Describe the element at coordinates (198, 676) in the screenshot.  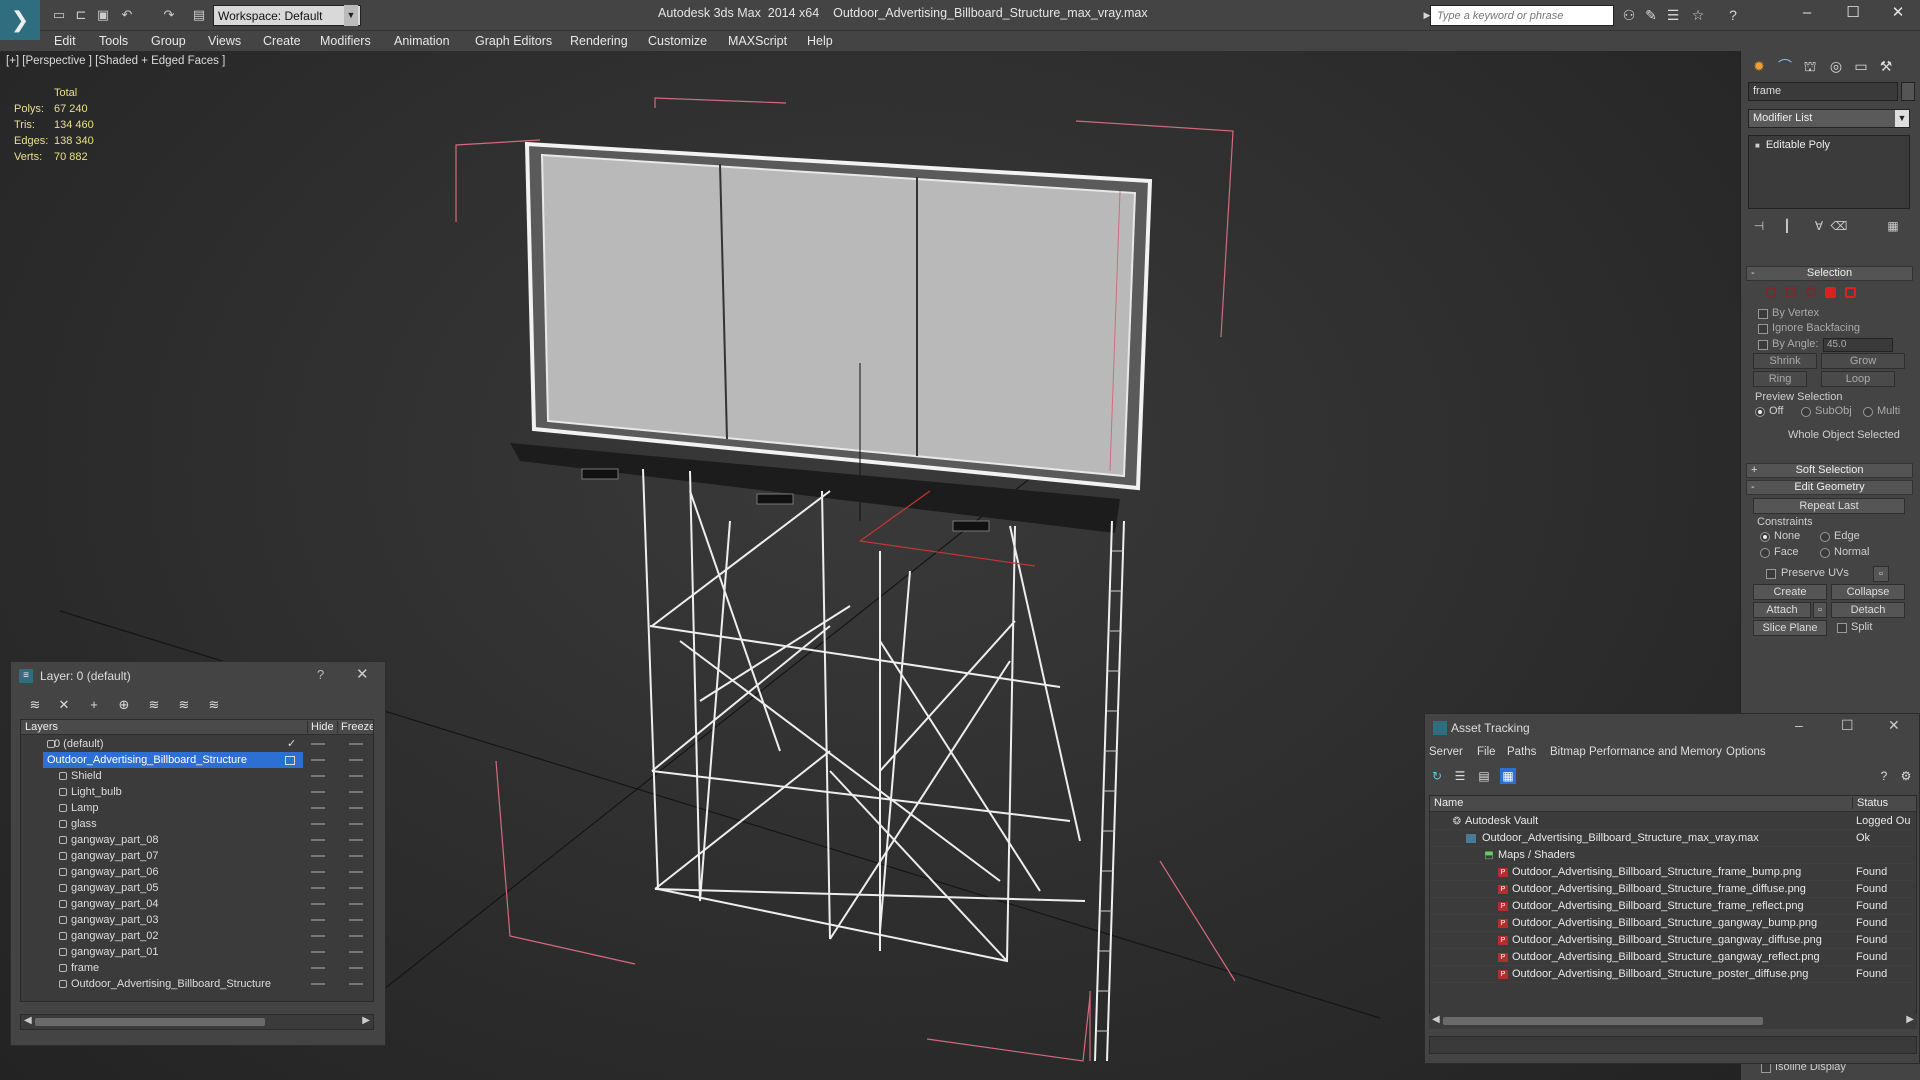
I see `layer-window-titlebar: ≡ Layer: 0 (default) ? ✕` at that location.